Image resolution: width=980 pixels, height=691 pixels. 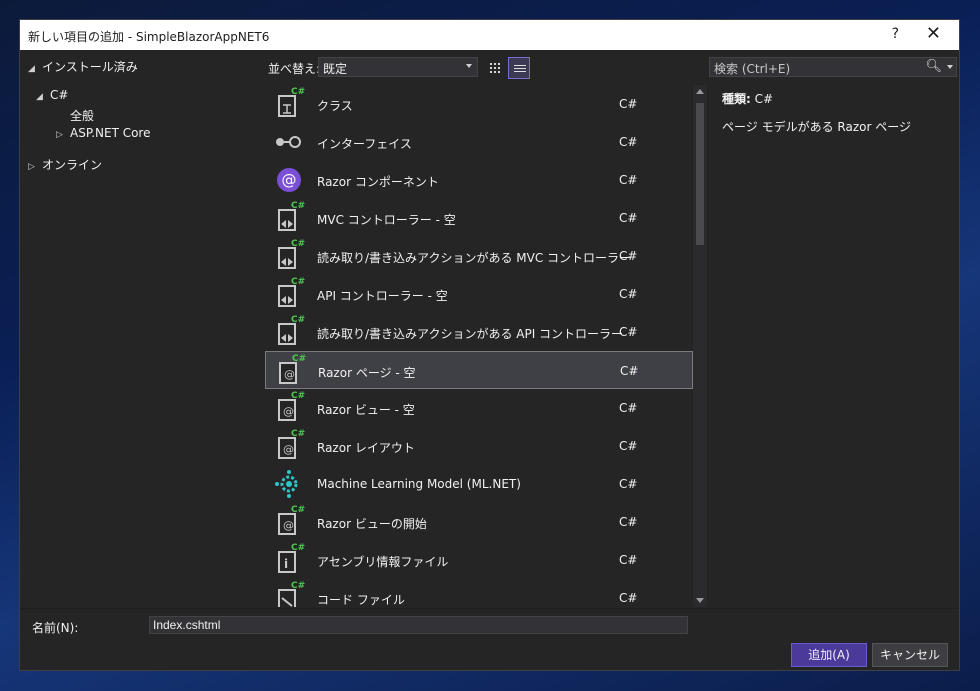 What do you see at coordinates (910, 655) in the screenshot?
I see `cancel-button: キャンセル` at bounding box center [910, 655].